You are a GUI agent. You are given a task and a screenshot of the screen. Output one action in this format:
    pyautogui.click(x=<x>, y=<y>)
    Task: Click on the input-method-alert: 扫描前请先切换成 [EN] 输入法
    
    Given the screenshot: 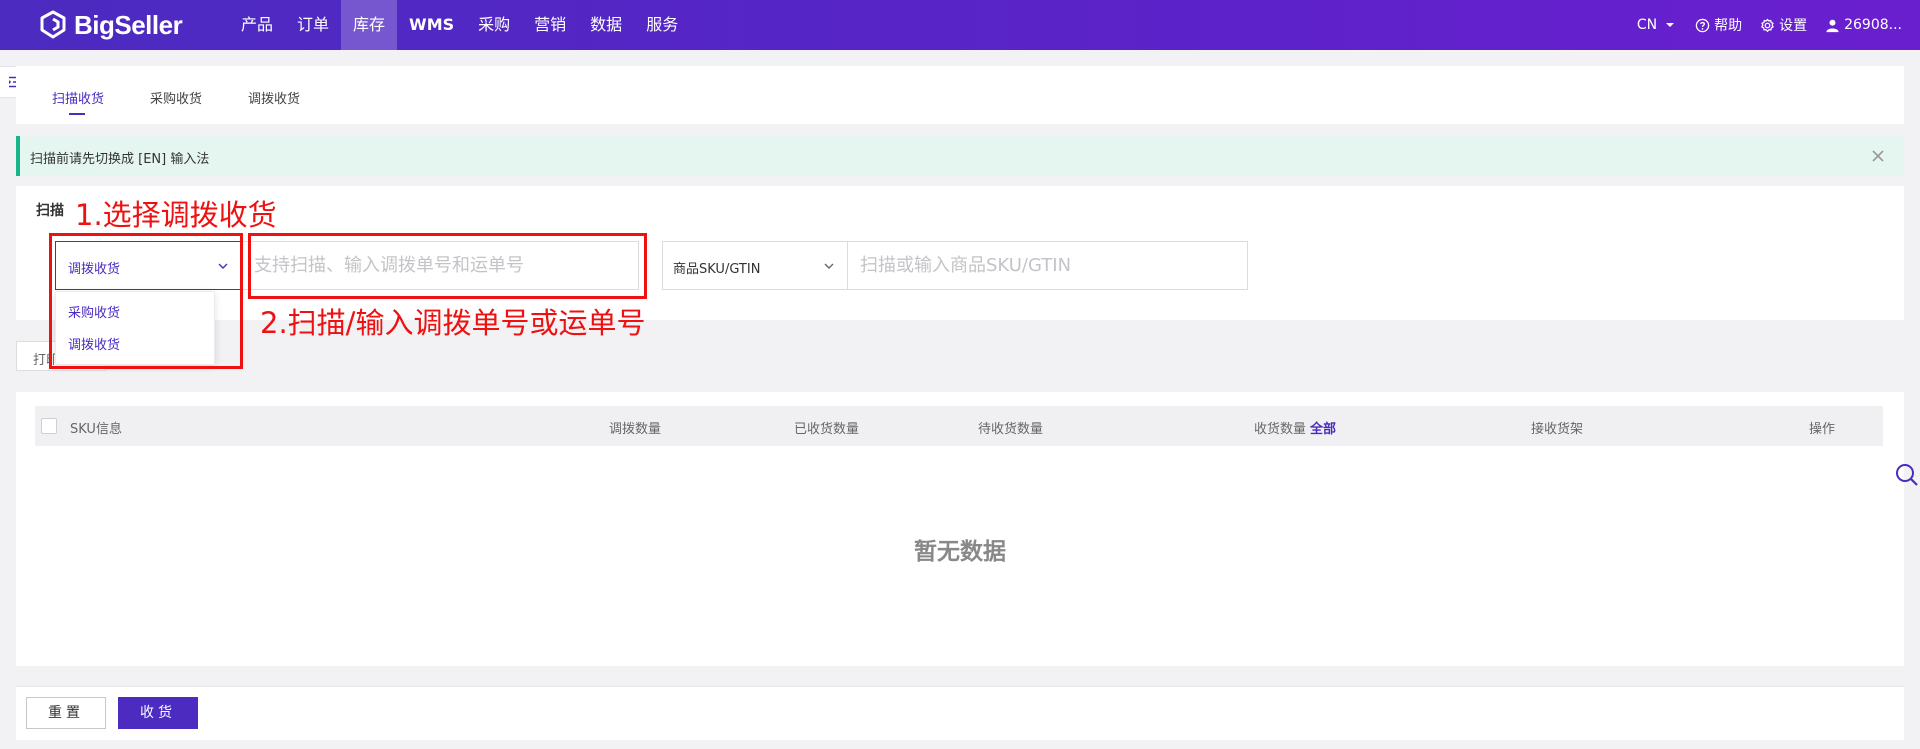 What is the action you would take?
    pyautogui.click(x=960, y=156)
    